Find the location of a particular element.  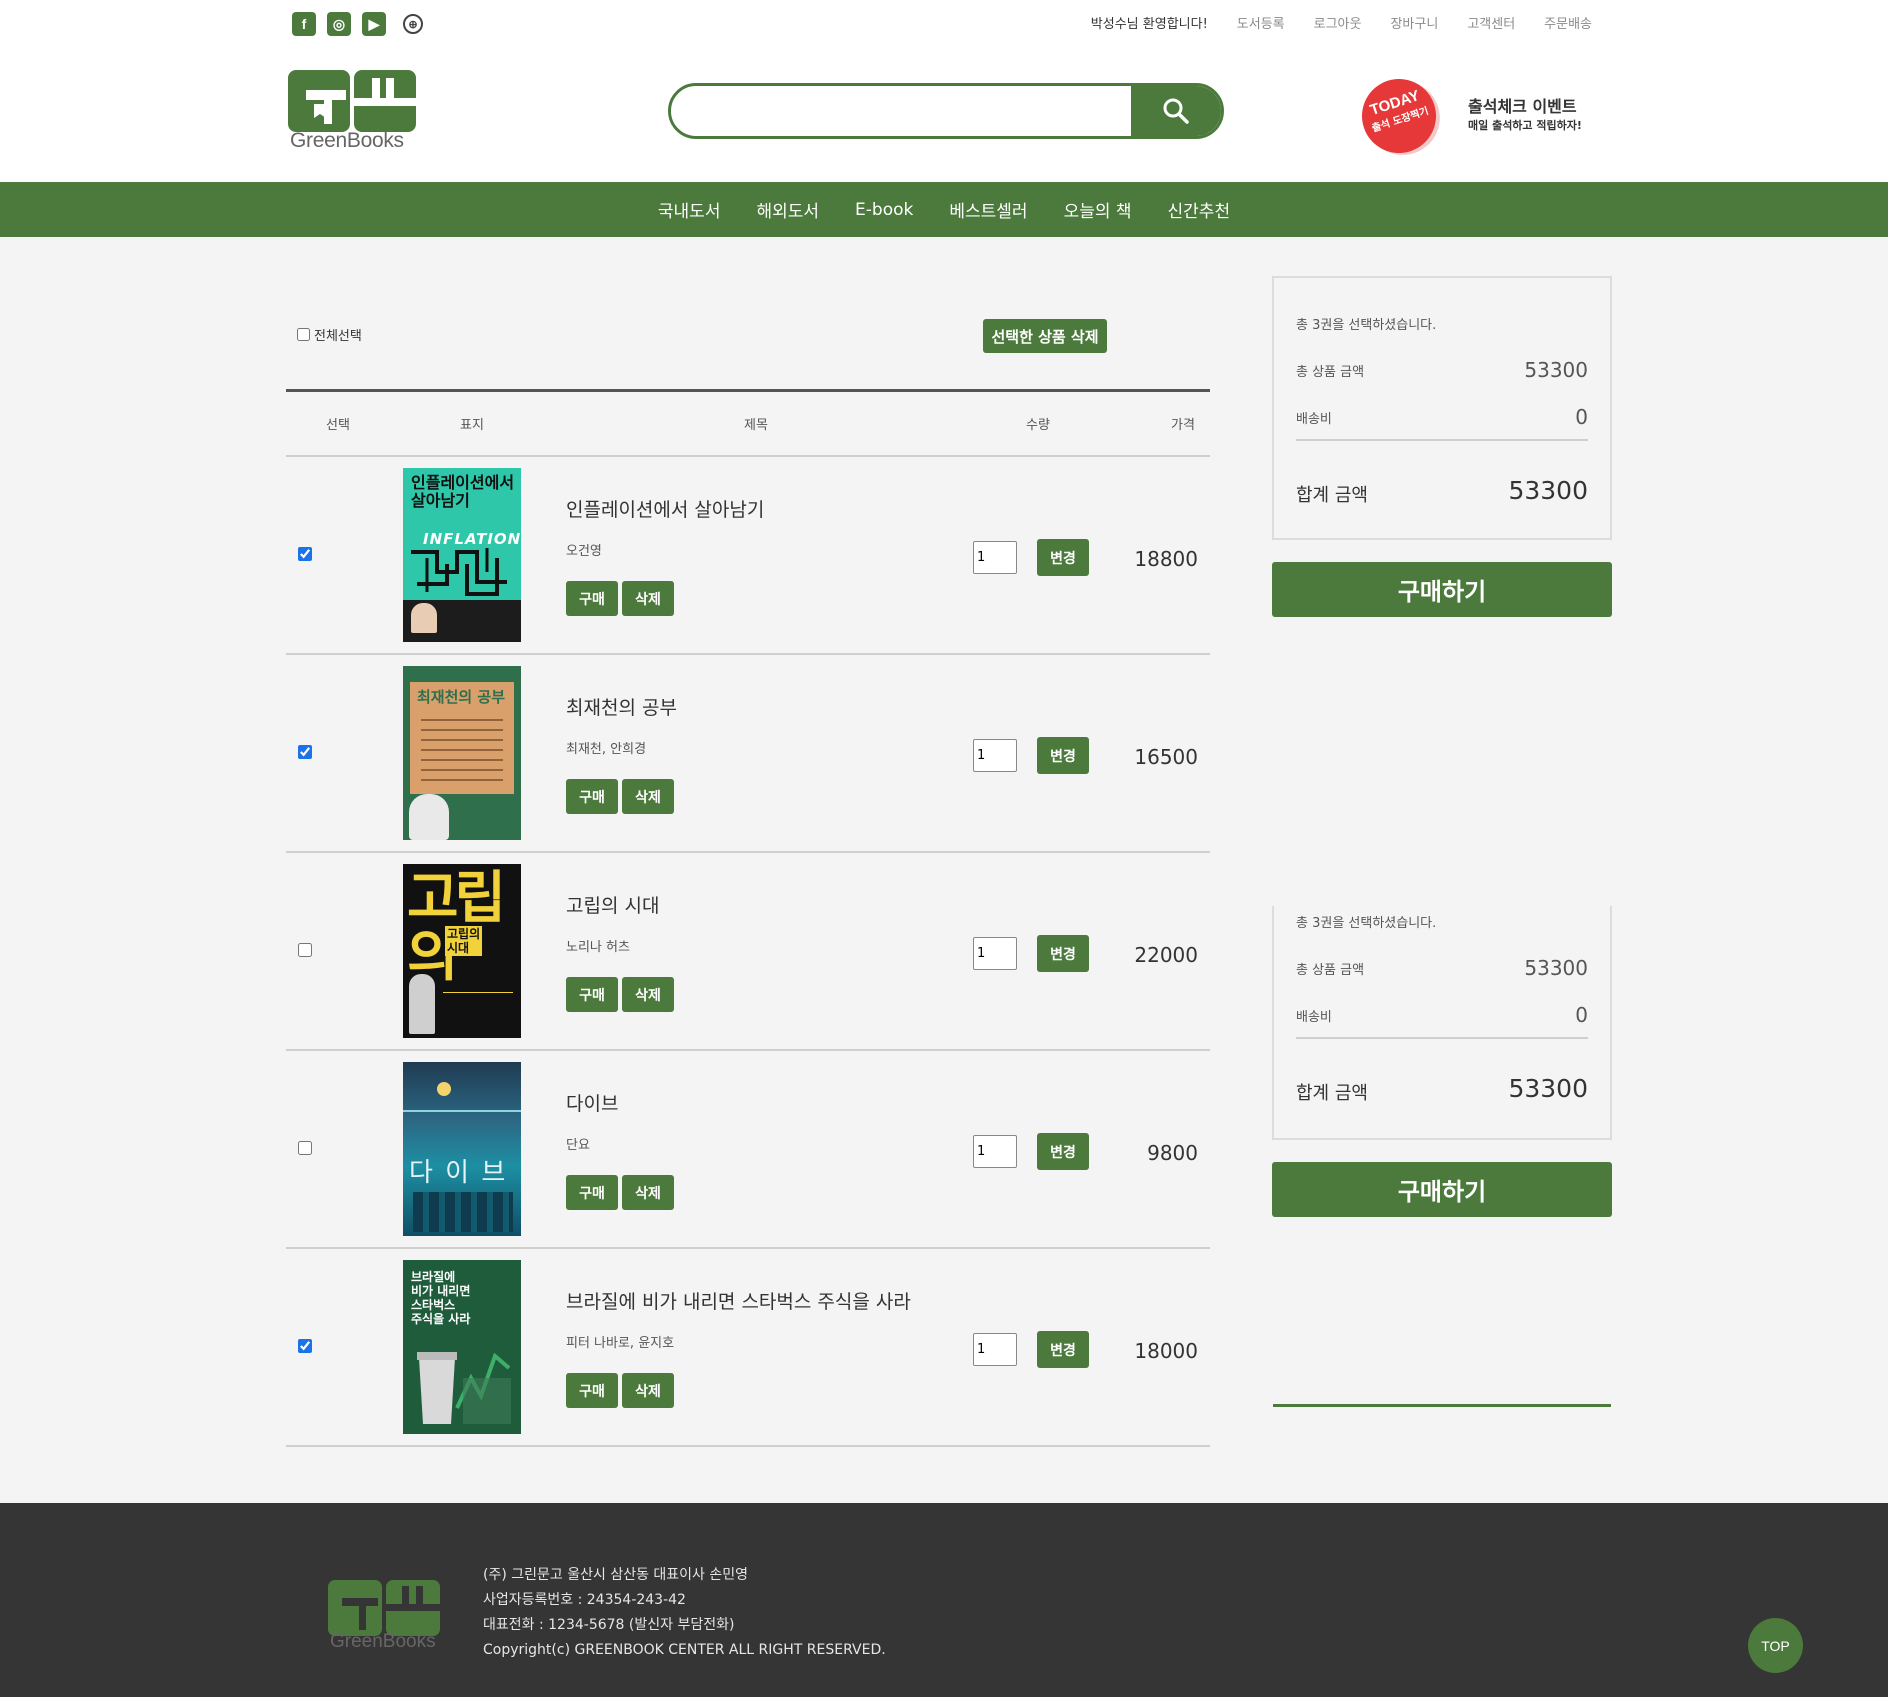

delete-selected-button: 선택한 상품 삭제 is located at coordinates (1045, 336).